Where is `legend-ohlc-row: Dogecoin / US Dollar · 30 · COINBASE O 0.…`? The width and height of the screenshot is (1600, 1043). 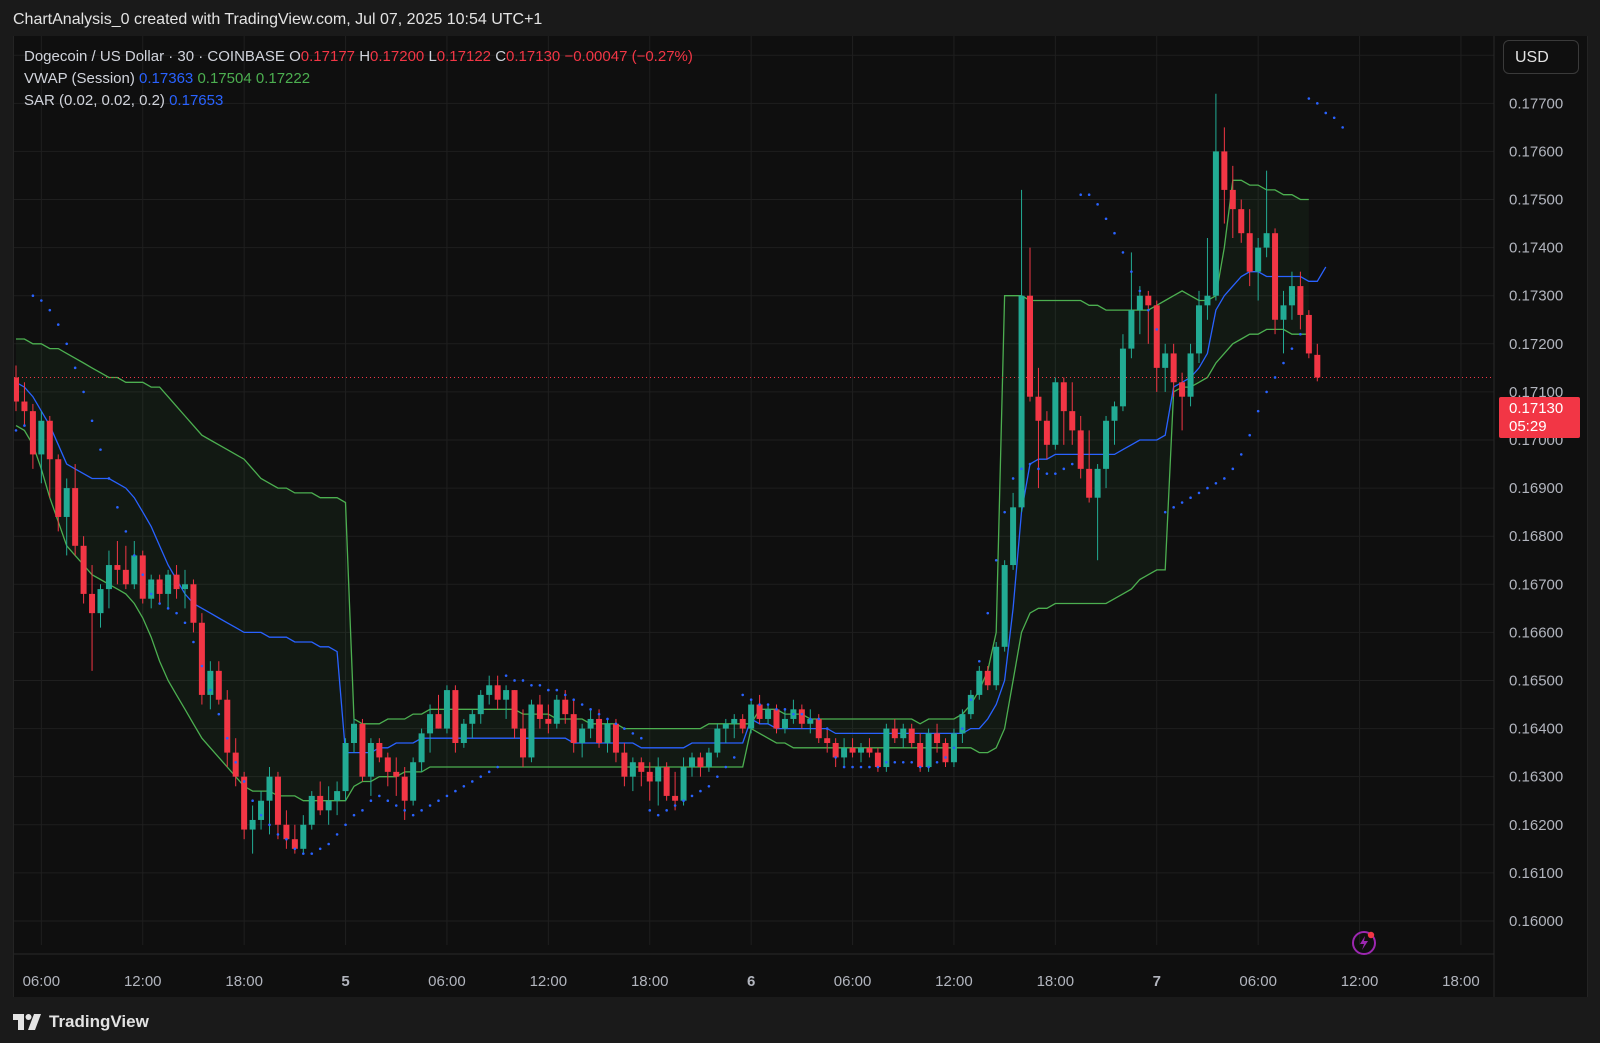
legend-ohlc-row: Dogecoin / US Dollar · 30 · COINBASE O 0.… is located at coordinates (358, 57).